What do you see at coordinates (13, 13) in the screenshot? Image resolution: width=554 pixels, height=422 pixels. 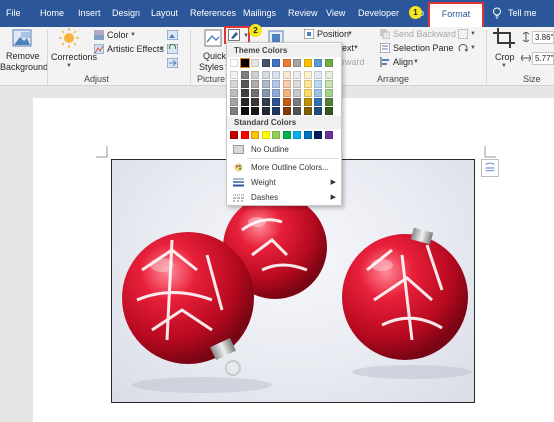 I see `tab-file: File` at bounding box center [13, 13].